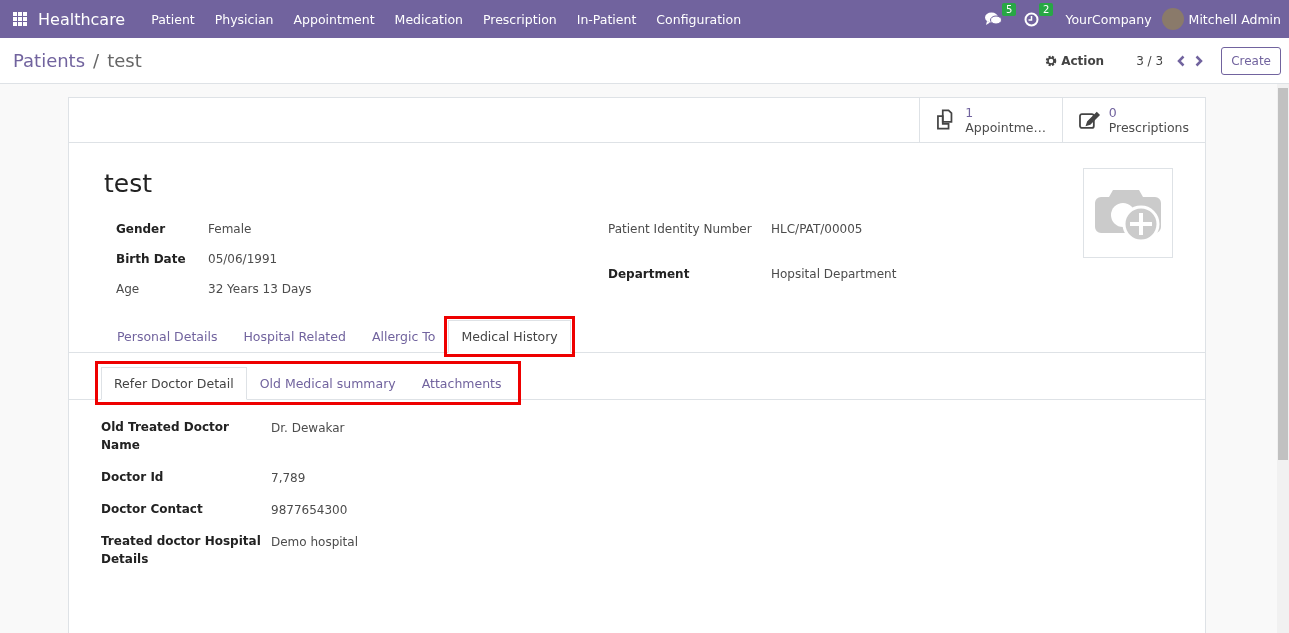 Image resolution: width=1289 pixels, height=633 pixels. Describe the element at coordinates (151, 259) in the screenshot. I see `field-label: Birth Date` at that location.